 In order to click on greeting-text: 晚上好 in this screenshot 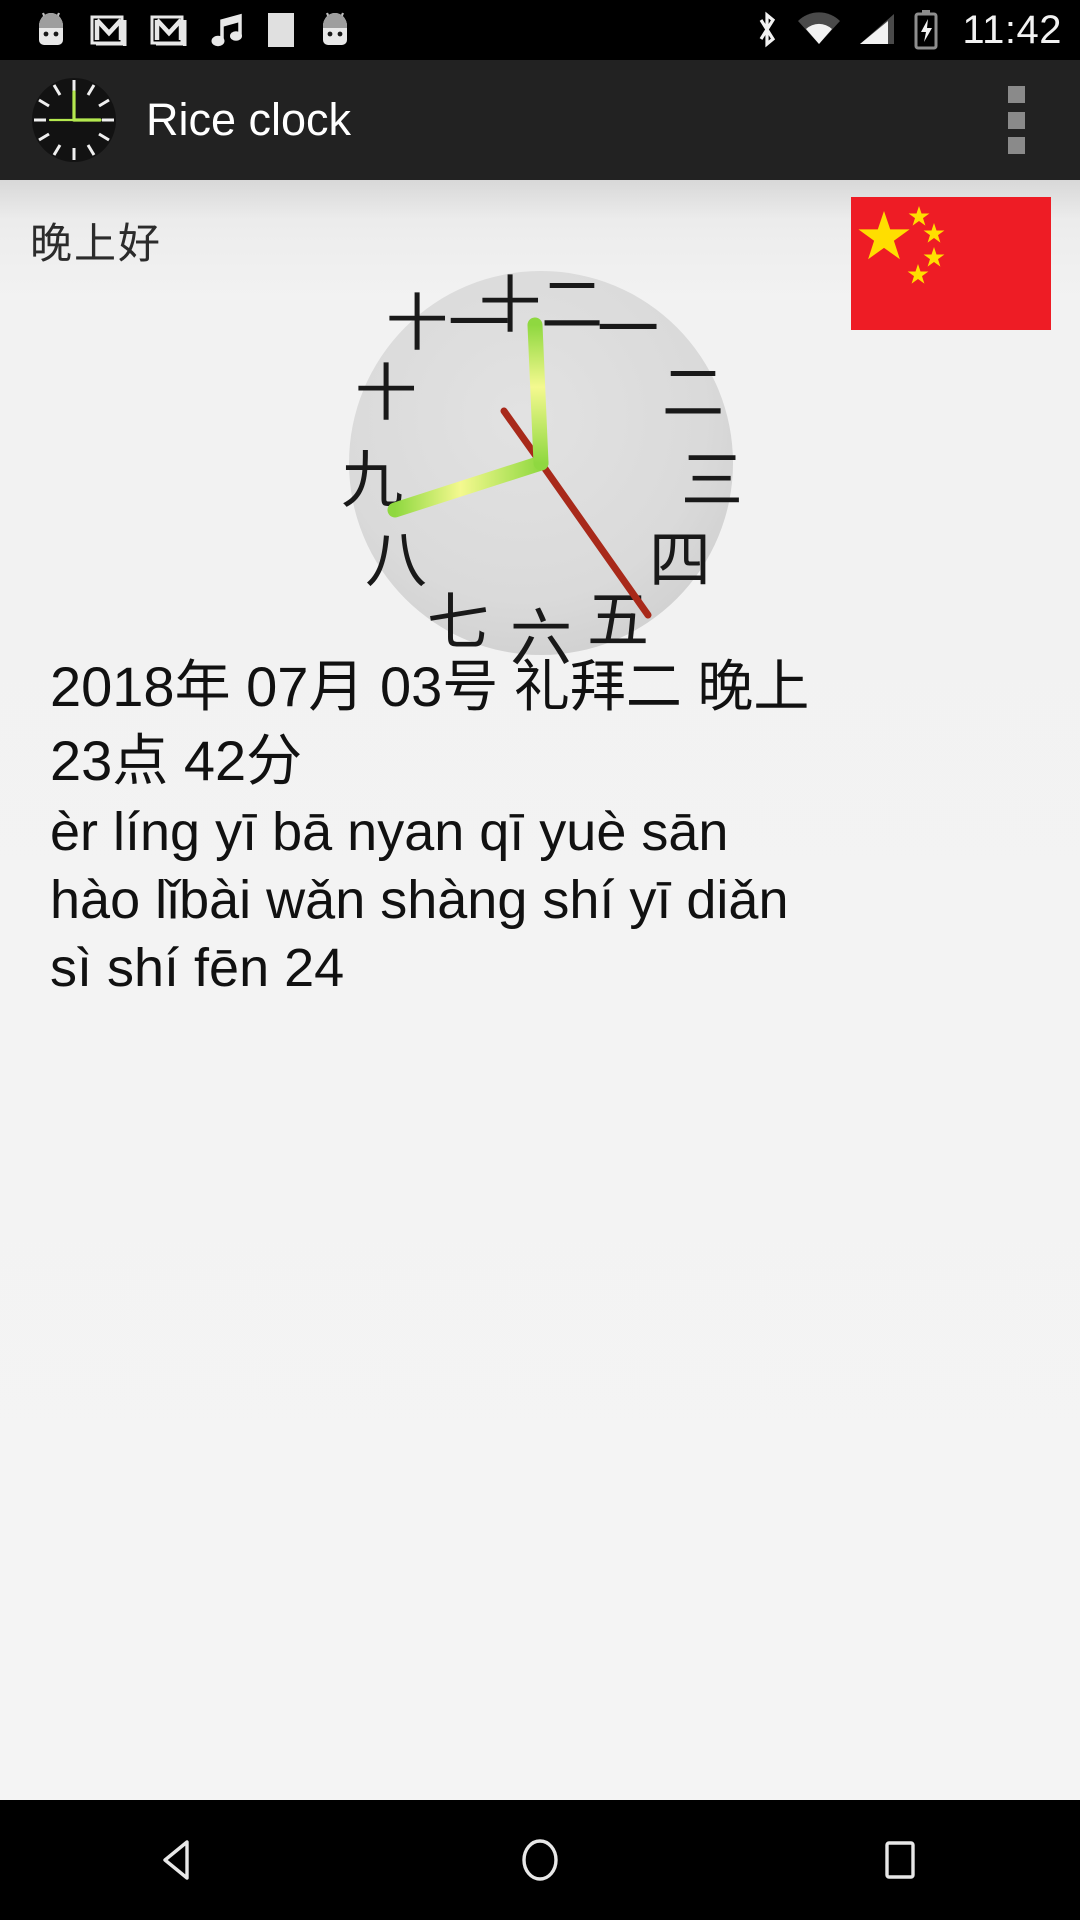, I will do `click(96, 243)`.